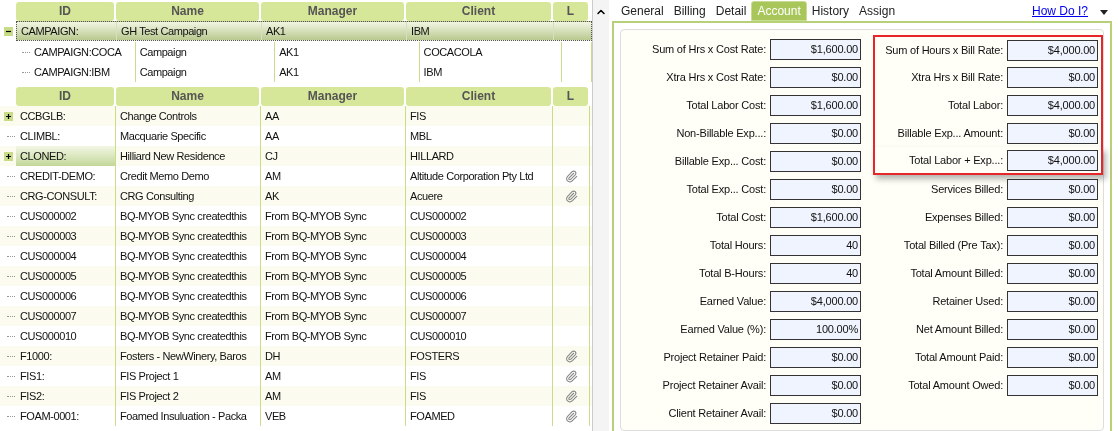 Image resolution: width=1118 pixels, height=431 pixels. I want to click on table-row: CLONED: Hilliard New Residence CJ HILLARD, so click(296, 156).